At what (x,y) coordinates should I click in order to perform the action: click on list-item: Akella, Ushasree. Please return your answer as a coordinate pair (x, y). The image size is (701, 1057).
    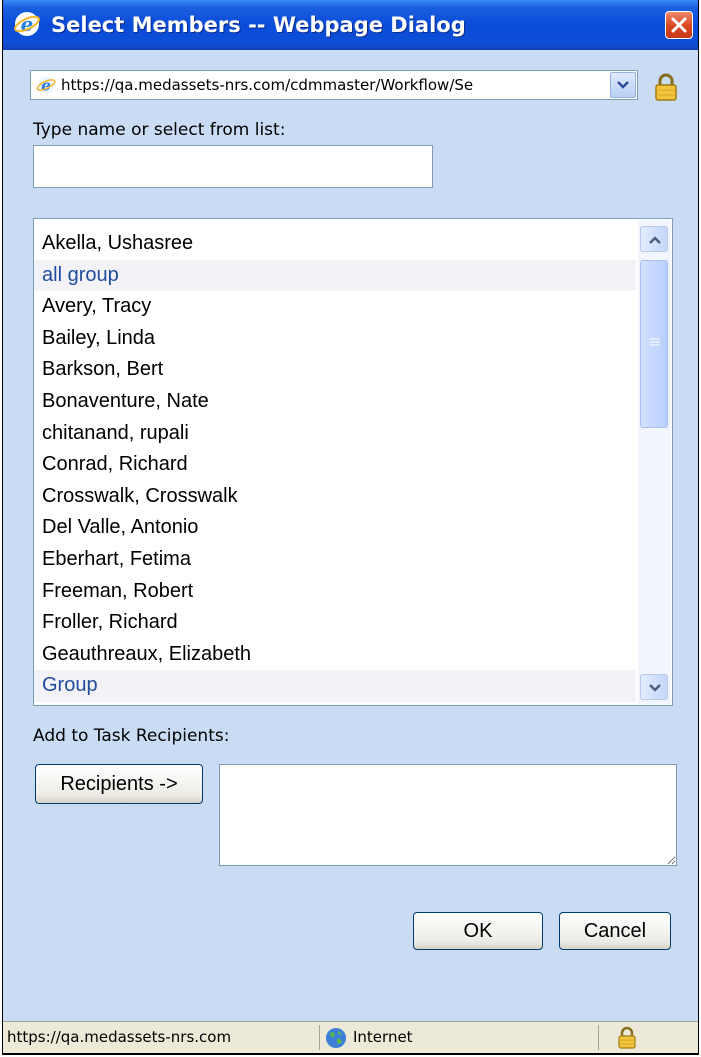
    Looking at the image, I should click on (335, 244).